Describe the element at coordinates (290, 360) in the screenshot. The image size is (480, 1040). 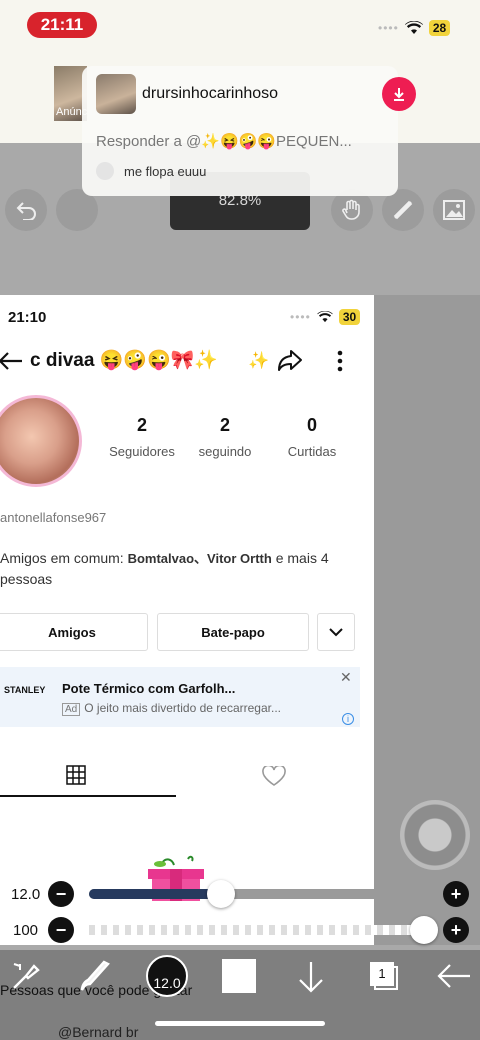
I see `share-icon` at that location.